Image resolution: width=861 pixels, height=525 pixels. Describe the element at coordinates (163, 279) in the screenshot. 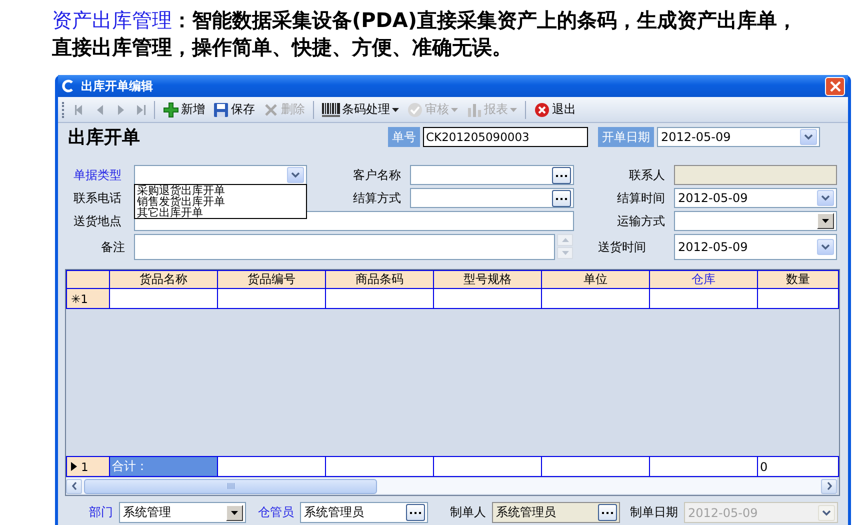

I see `column-header: 货品名称` at that location.